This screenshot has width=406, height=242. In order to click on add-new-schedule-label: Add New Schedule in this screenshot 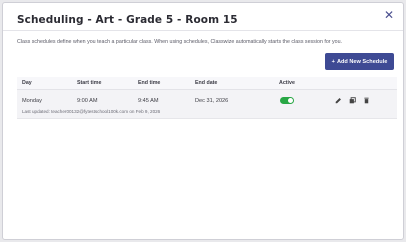, I will do `click(362, 61)`.